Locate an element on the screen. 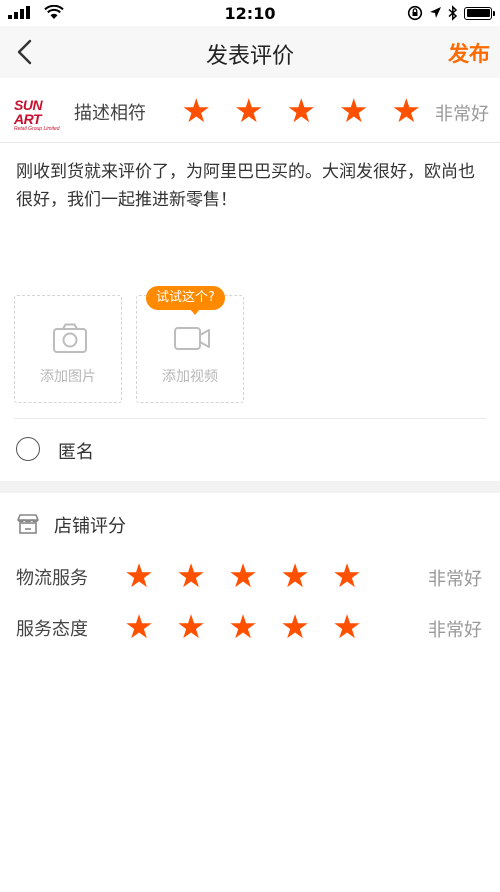 Image resolution: width=500 pixels, height=892 pixels. description-stars: ★ ★ ★ ★ ★ is located at coordinates (301, 110).